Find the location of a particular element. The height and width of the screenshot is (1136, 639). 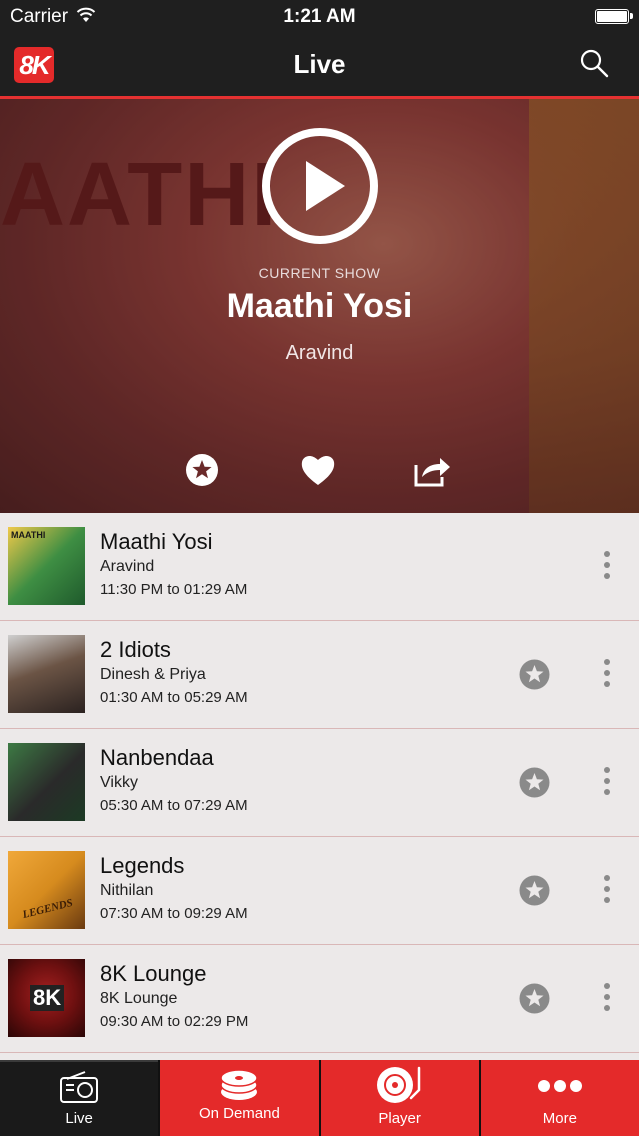

tab-label: Live is located at coordinates (79, 1118).